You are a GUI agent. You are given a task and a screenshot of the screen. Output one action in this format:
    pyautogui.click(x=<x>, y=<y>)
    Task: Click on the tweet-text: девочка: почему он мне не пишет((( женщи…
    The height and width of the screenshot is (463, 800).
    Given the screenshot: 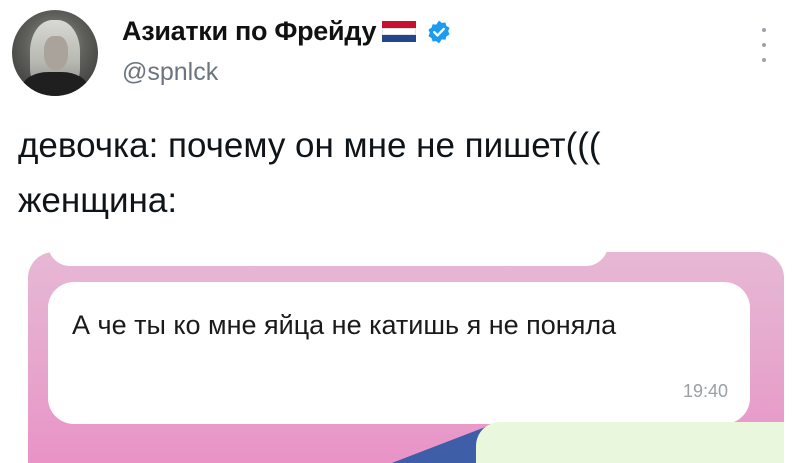 What is the action you would take?
    pyautogui.click(x=309, y=173)
    